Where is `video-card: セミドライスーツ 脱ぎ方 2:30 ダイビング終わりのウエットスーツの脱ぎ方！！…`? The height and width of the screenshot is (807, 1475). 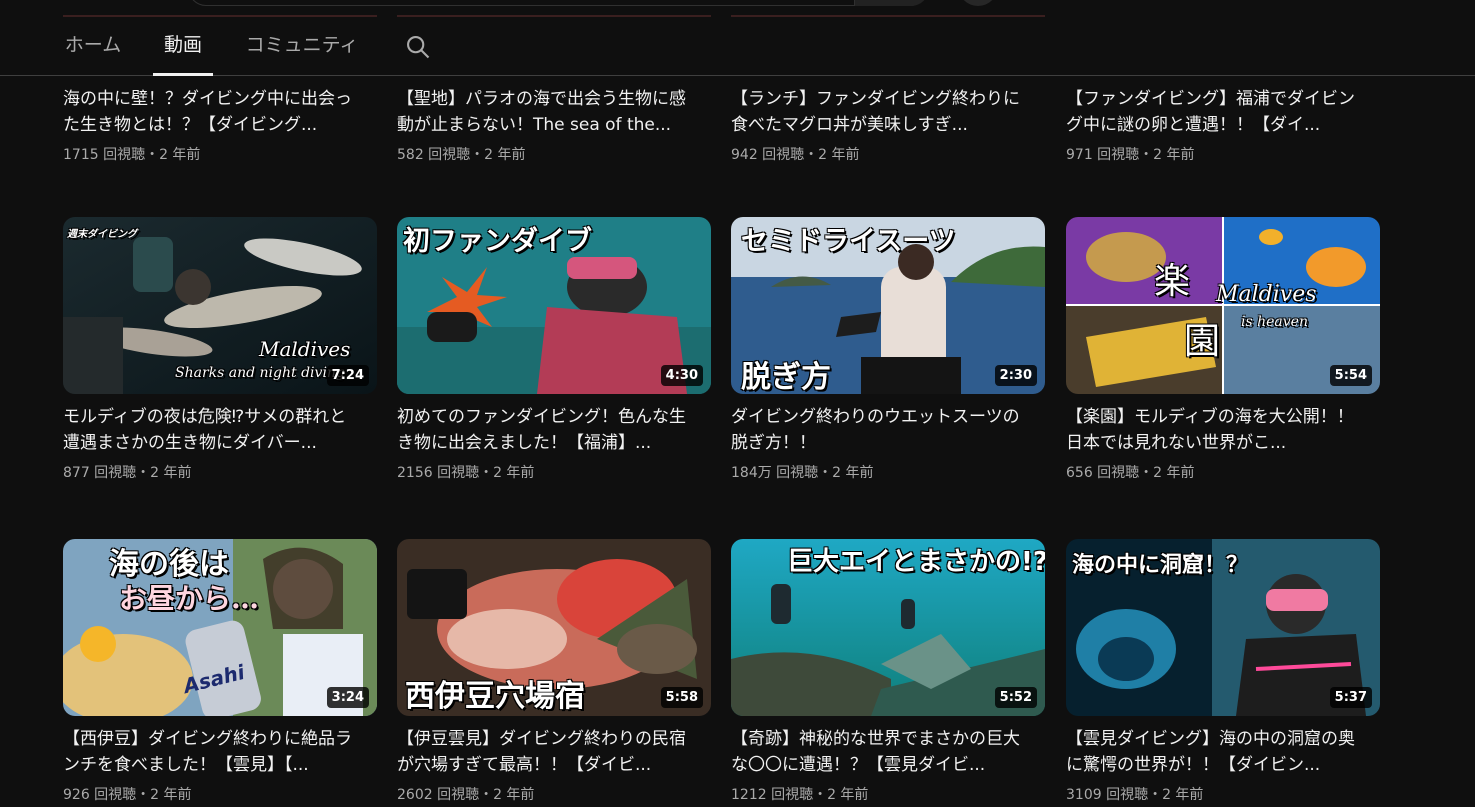
video-card: セミドライスーツ 脱ぎ方 2:30 ダイビング終わりのウエットスーツの脱ぎ方！！… is located at coordinates (889, 349).